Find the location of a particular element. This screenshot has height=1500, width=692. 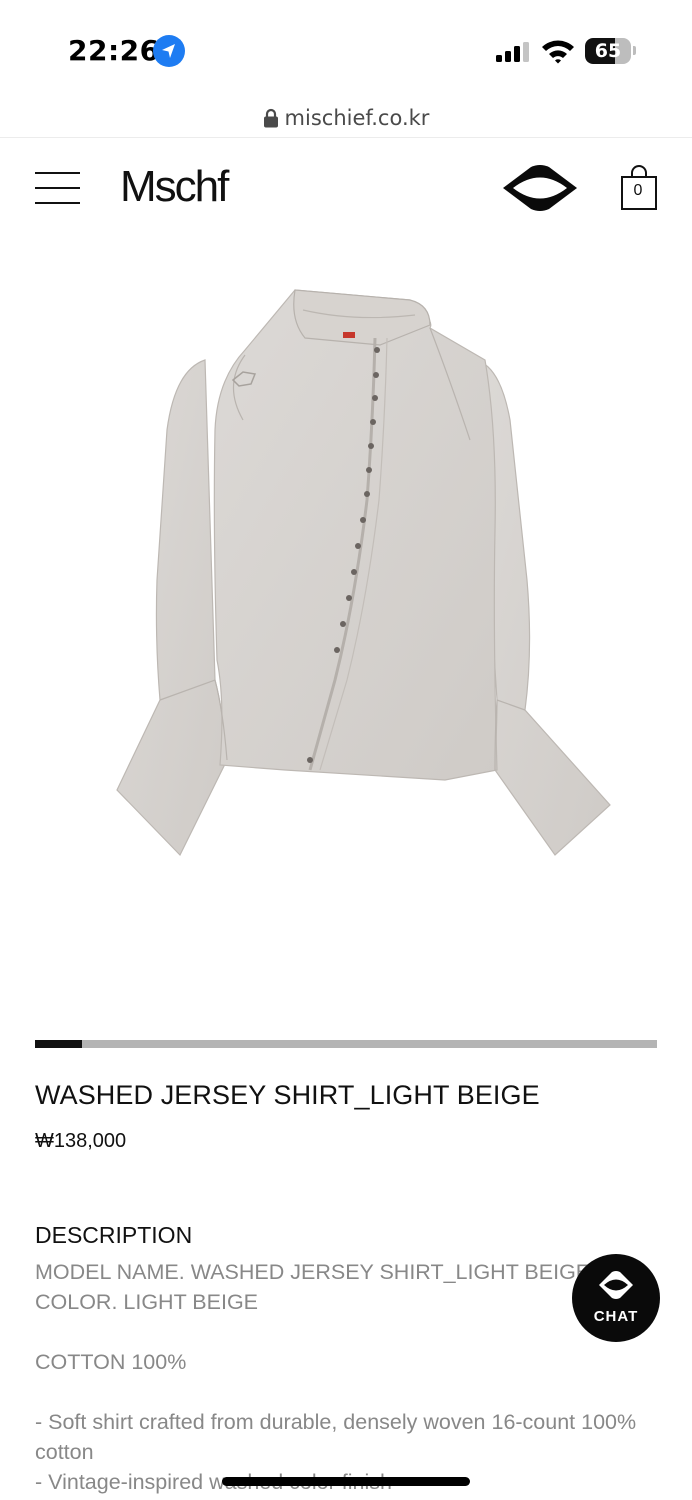

description-line: COTTON 100% is located at coordinates (111, 1362).